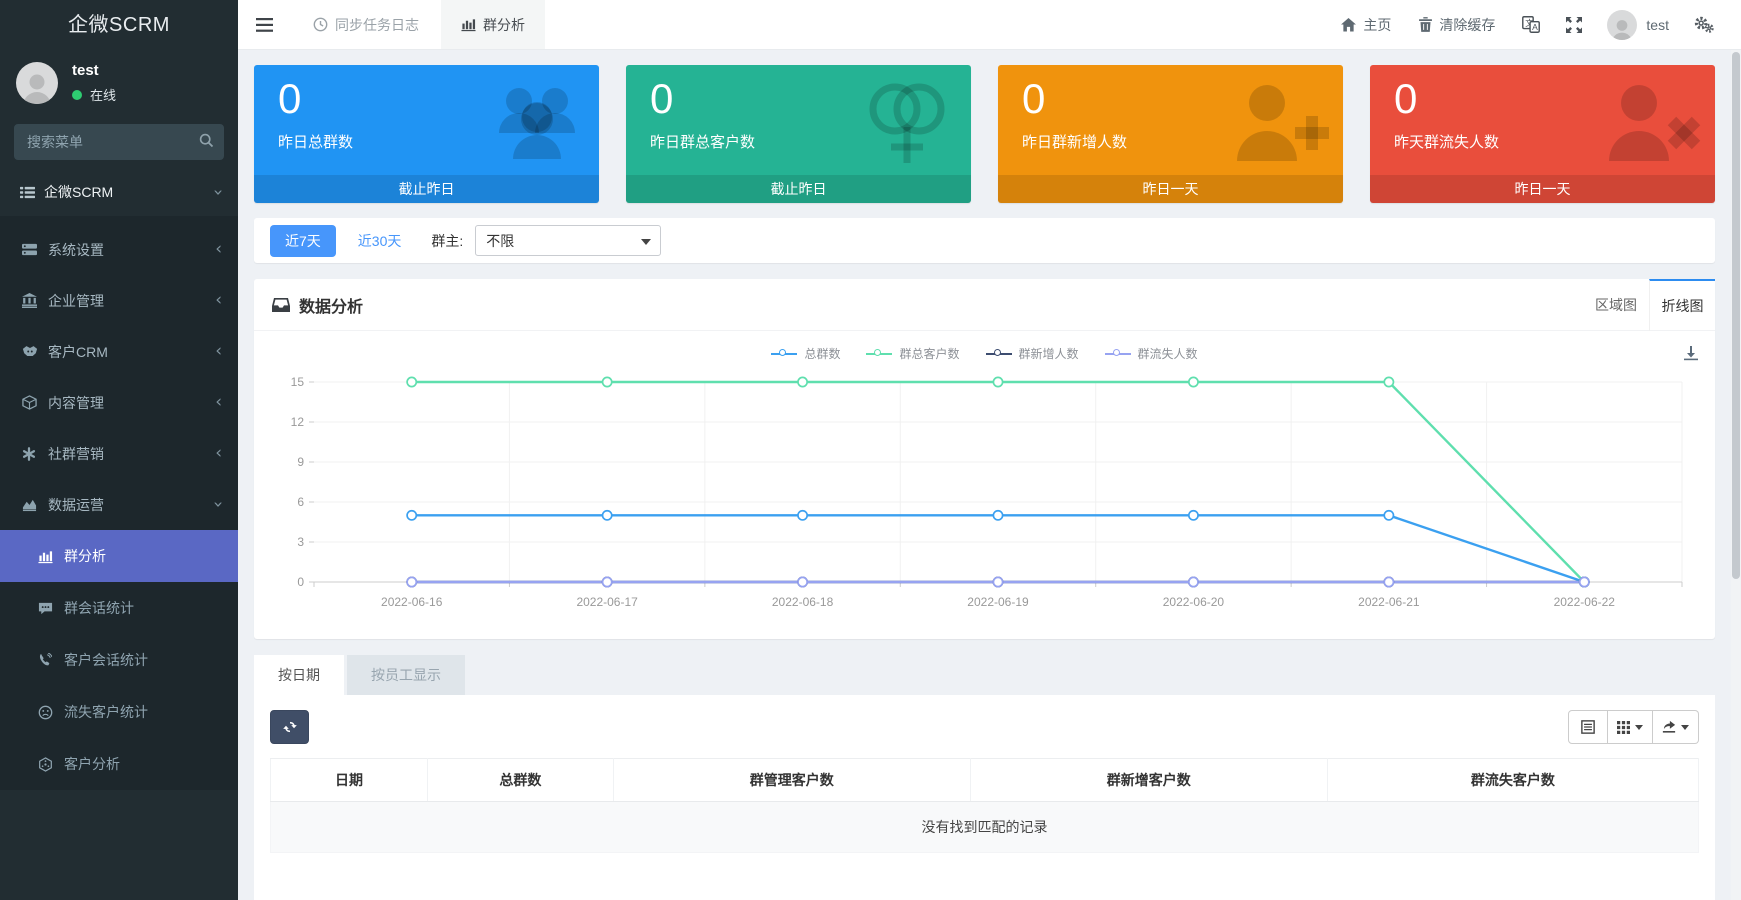 The width and height of the screenshot is (1741, 900). I want to click on refresh-icon, so click(289, 727).